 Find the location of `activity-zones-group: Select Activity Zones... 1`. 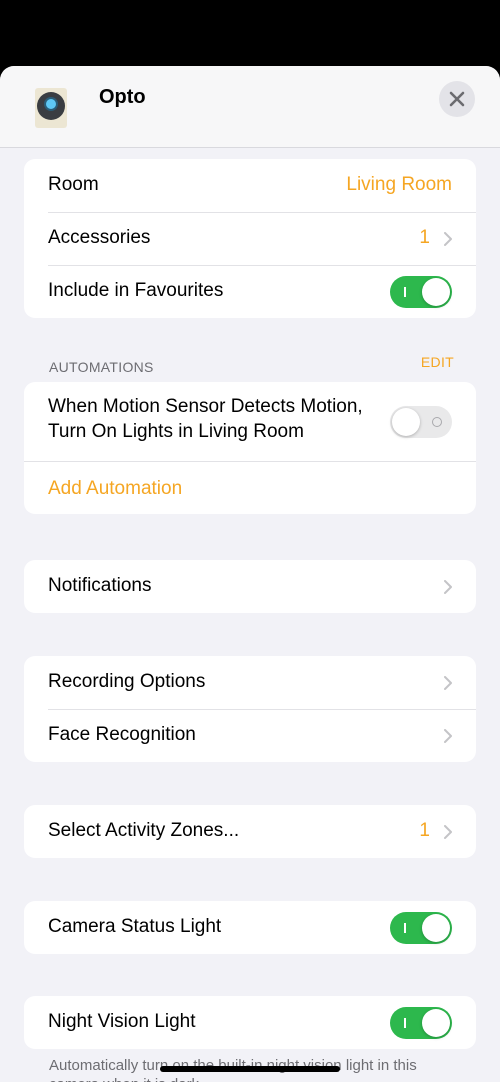

activity-zones-group: Select Activity Zones... 1 is located at coordinates (250, 831).